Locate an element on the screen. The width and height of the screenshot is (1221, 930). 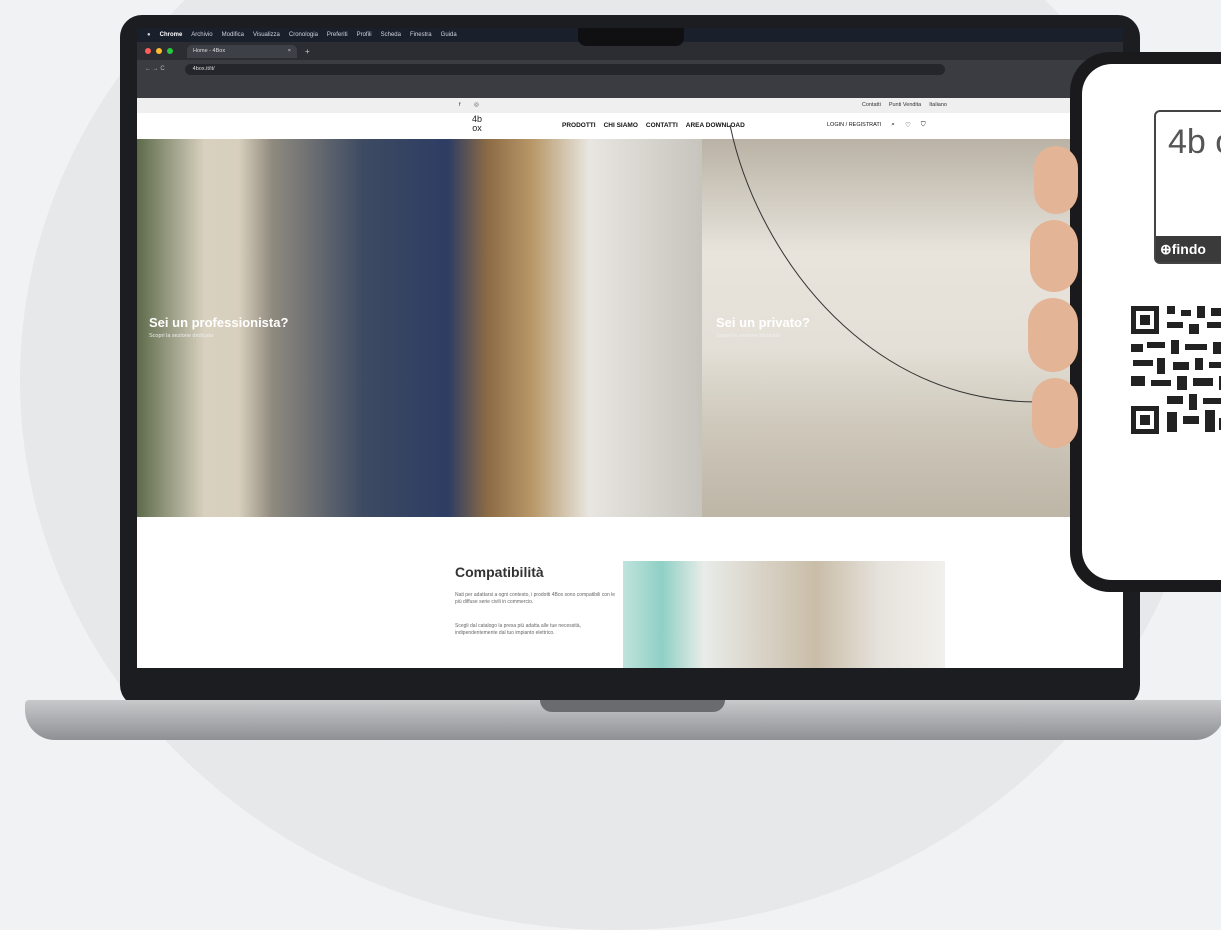
site-logo: 4b ox is located at coordinates (477, 124).